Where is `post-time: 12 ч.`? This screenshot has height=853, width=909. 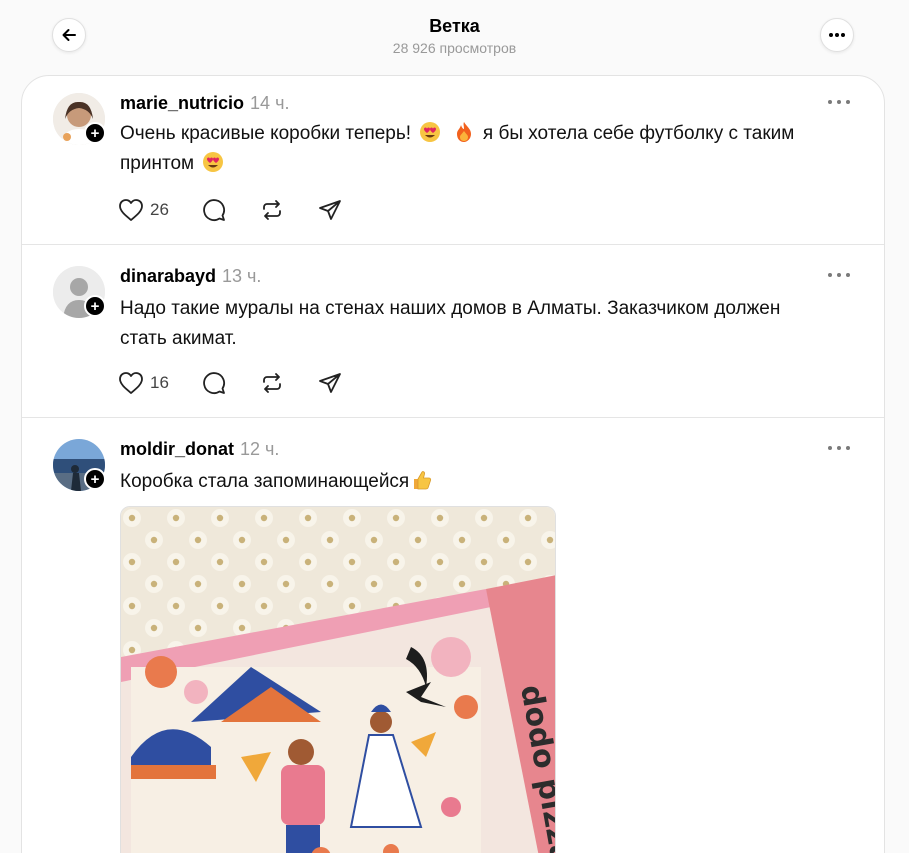 post-time: 12 ч. is located at coordinates (260, 449).